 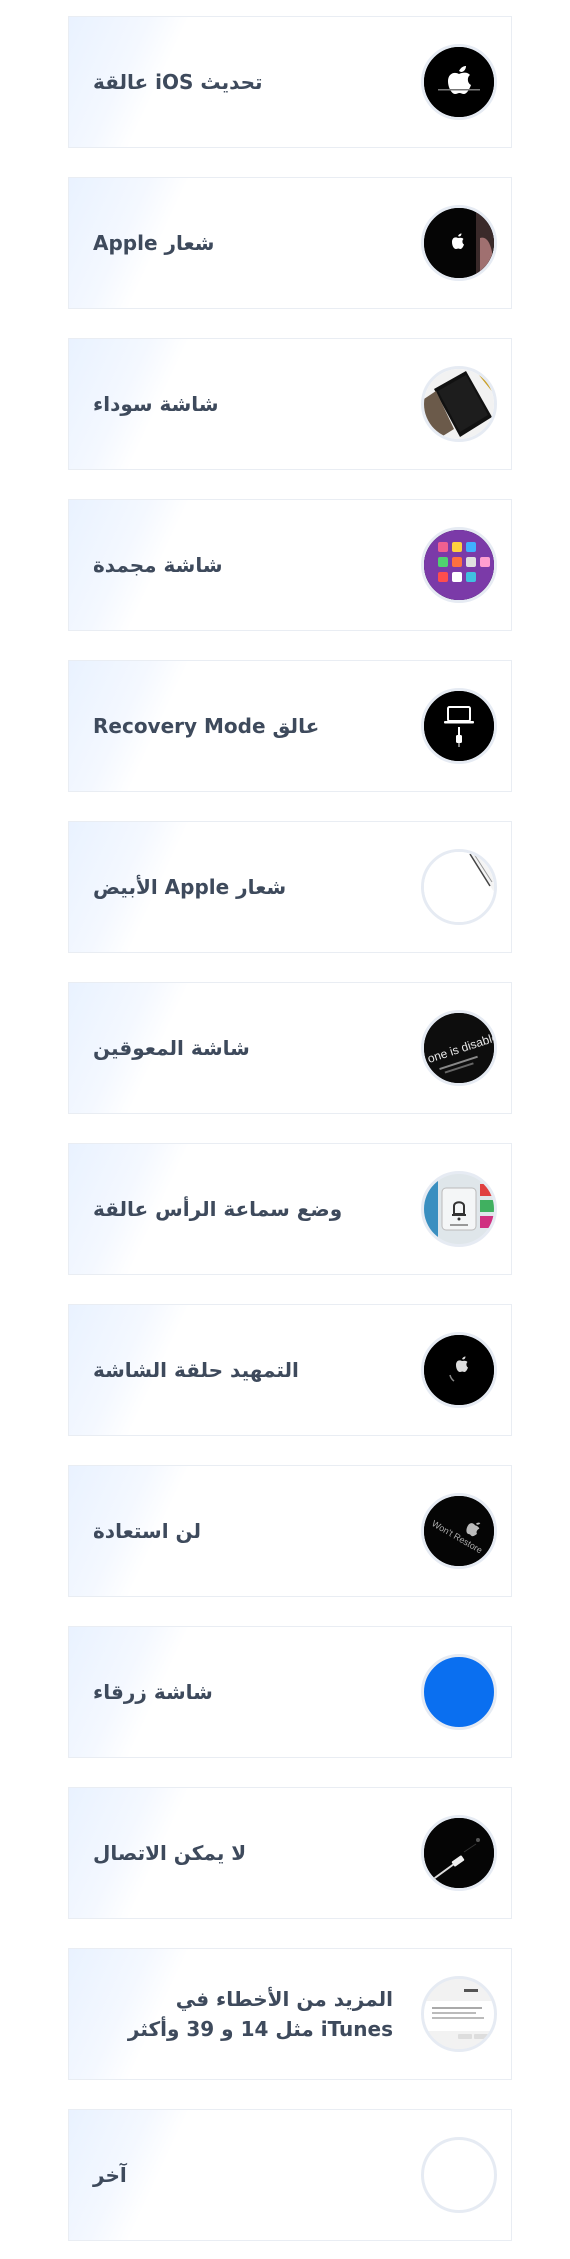 I want to click on issue-label: عالق Recovery Mode, so click(x=206, y=726).